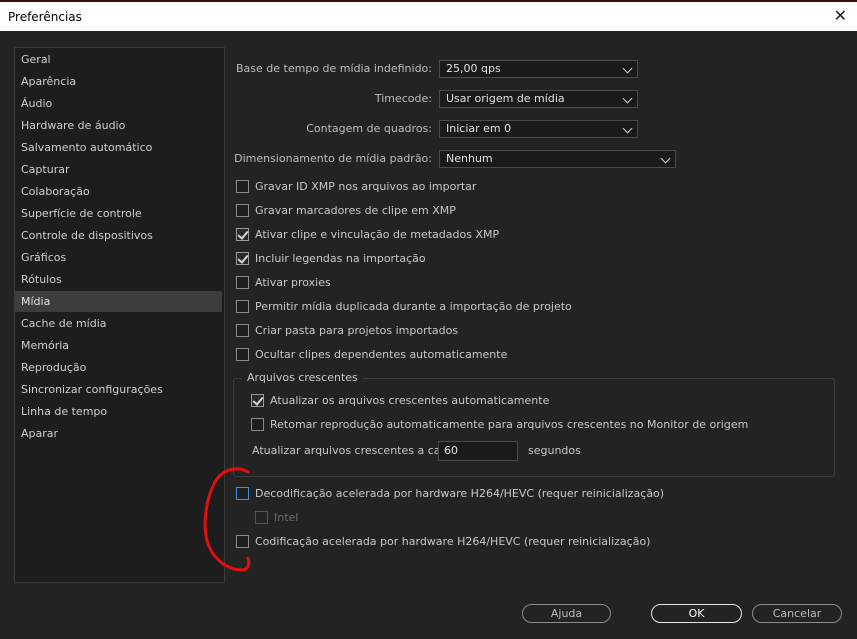 The height and width of the screenshot is (639, 857). Describe the element at coordinates (118, 59) in the screenshot. I see `sidebar-item-geral: Geral` at that location.